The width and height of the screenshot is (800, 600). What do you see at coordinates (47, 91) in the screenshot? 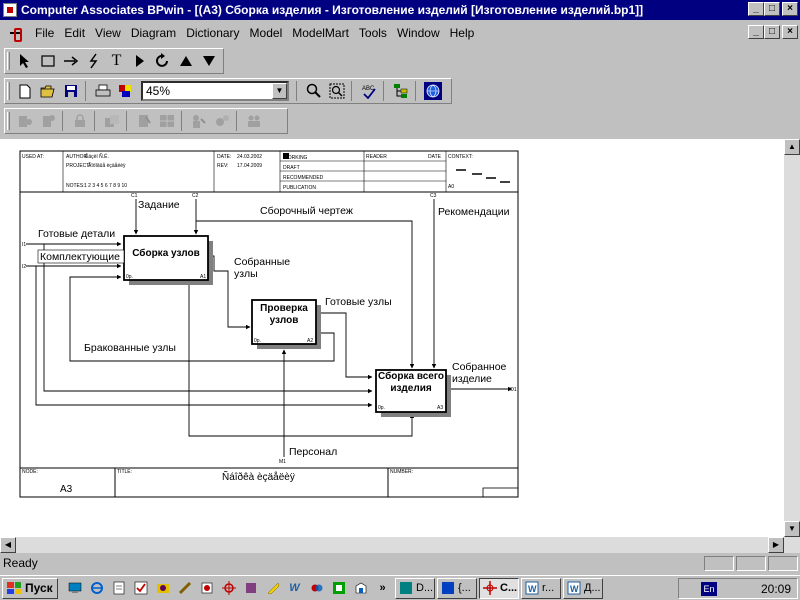
I see `open-folder-icon` at bounding box center [47, 91].